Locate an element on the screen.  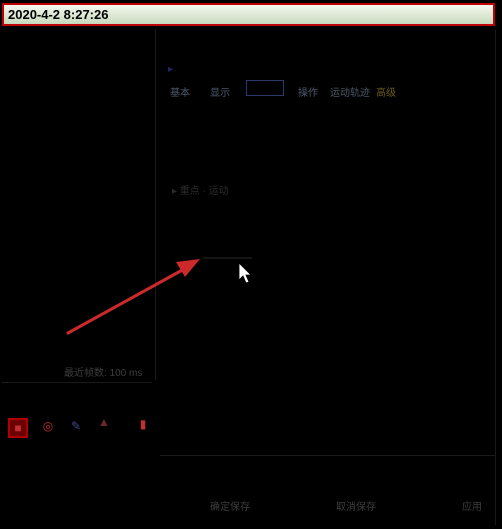
annotation-layer is located at coordinates (159, 296).